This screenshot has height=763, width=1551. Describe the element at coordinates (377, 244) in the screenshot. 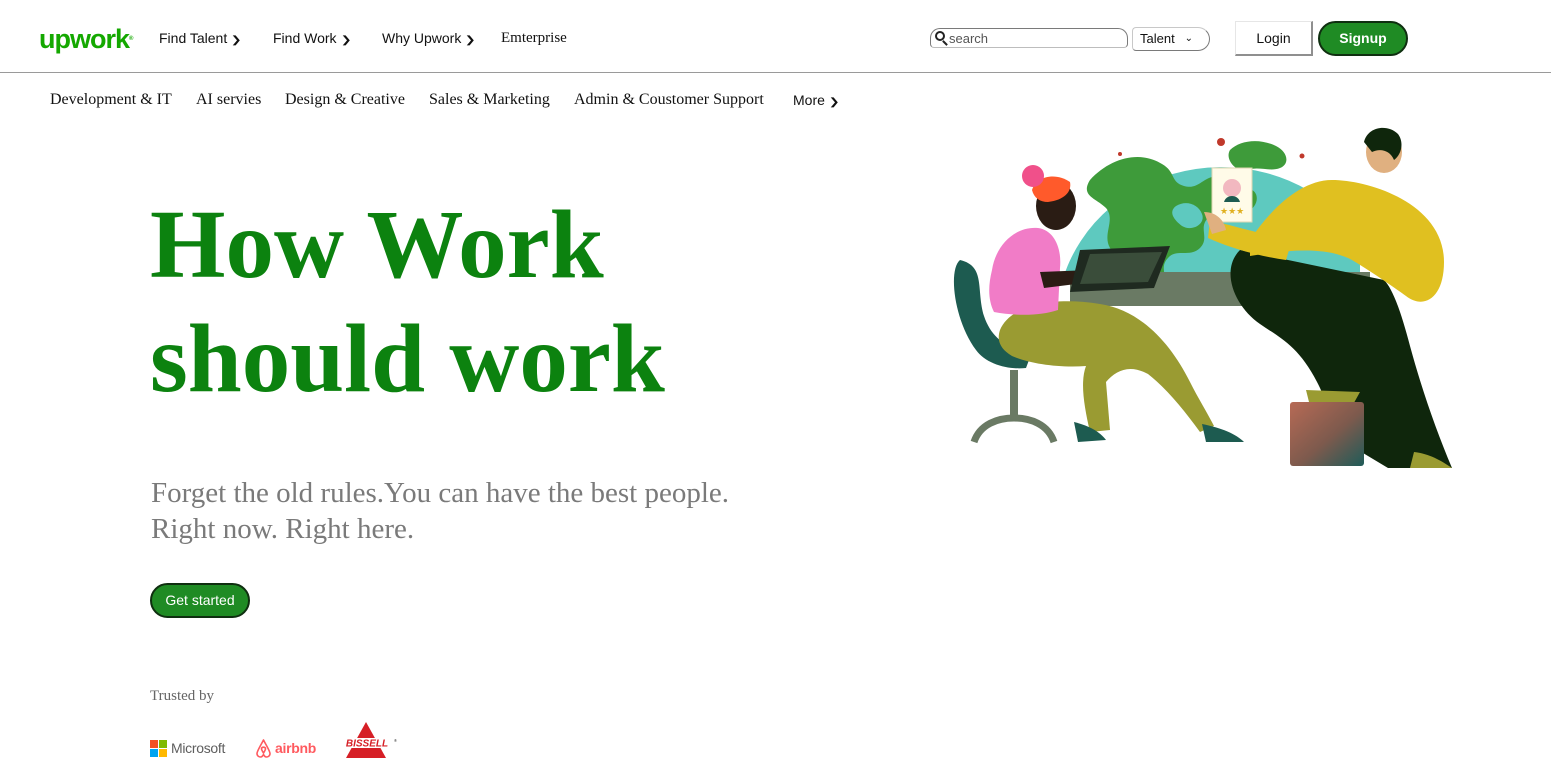

I see `hero-title-line-1: How Work` at that location.